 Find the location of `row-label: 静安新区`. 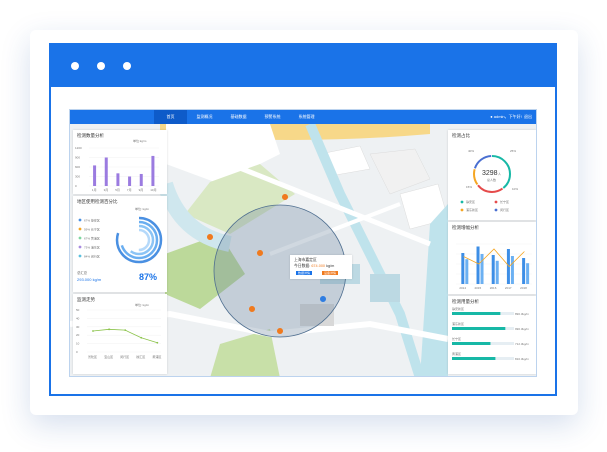

row-label: 静安新区 is located at coordinates (458, 308).